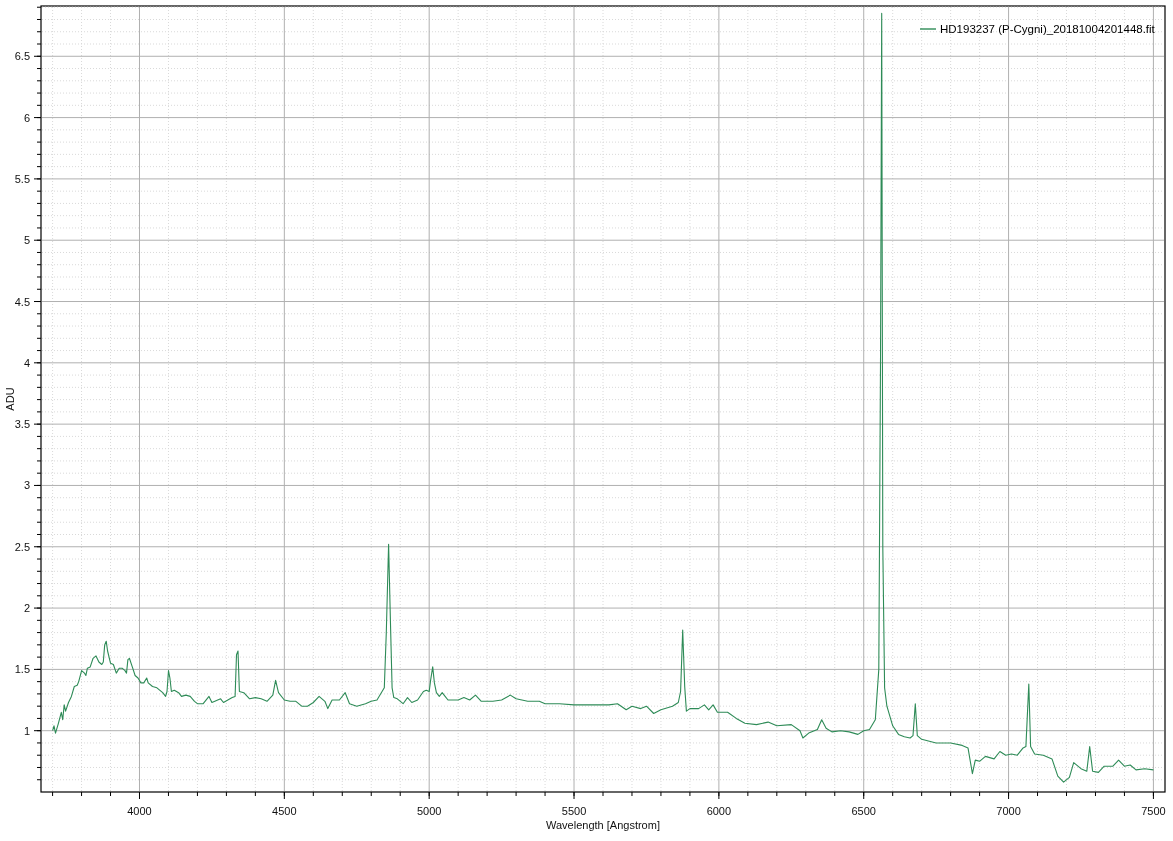 The height and width of the screenshot is (841, 1173). I want to click on y-tick-label: 2.5, so click(22, 546).